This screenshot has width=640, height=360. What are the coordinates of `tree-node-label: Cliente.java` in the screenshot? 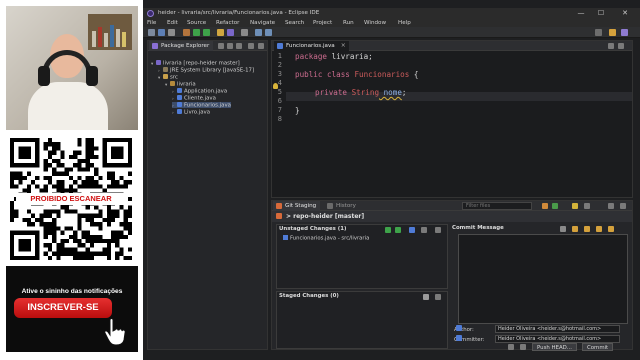 It's located at (200, 98).